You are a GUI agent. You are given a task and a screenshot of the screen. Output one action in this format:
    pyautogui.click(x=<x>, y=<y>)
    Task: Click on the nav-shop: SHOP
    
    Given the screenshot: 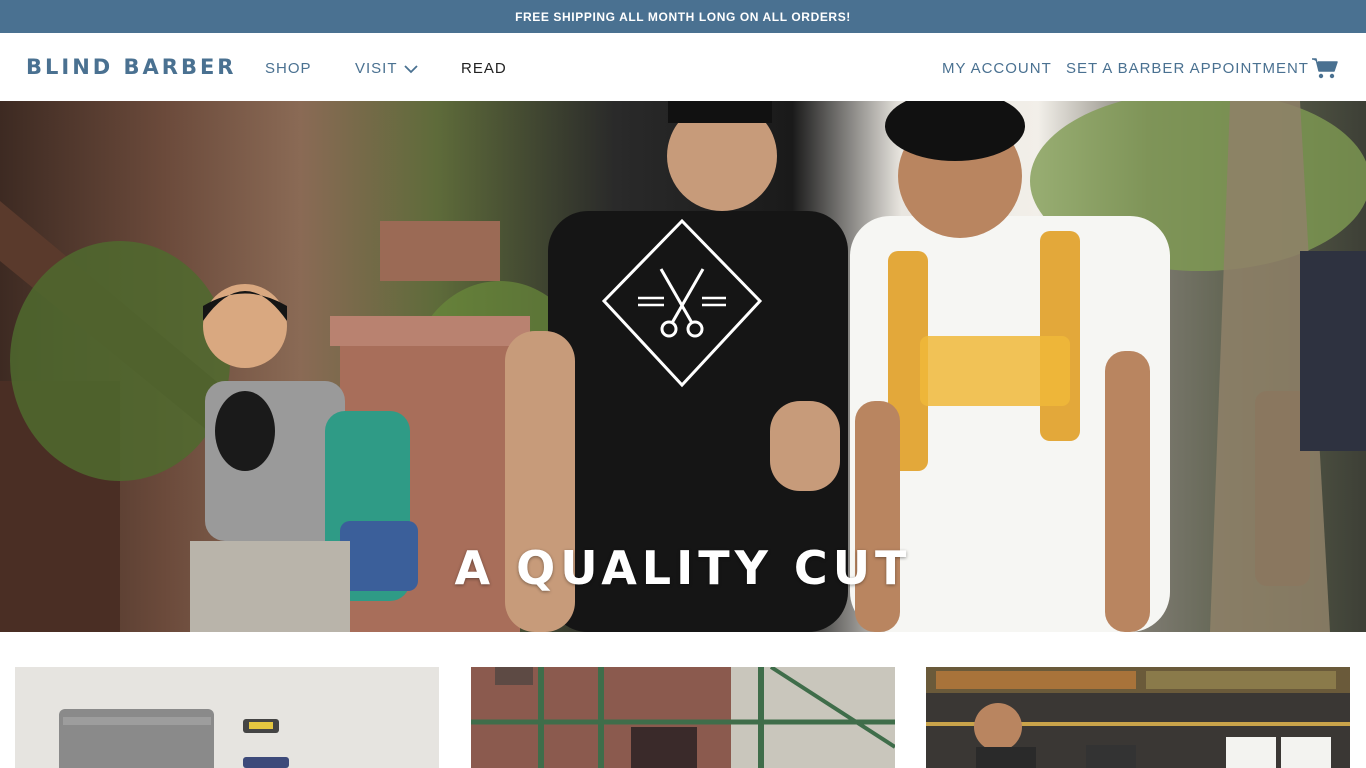 What is the action you would take?
    pyautogui.click(x=288, y=68)
    